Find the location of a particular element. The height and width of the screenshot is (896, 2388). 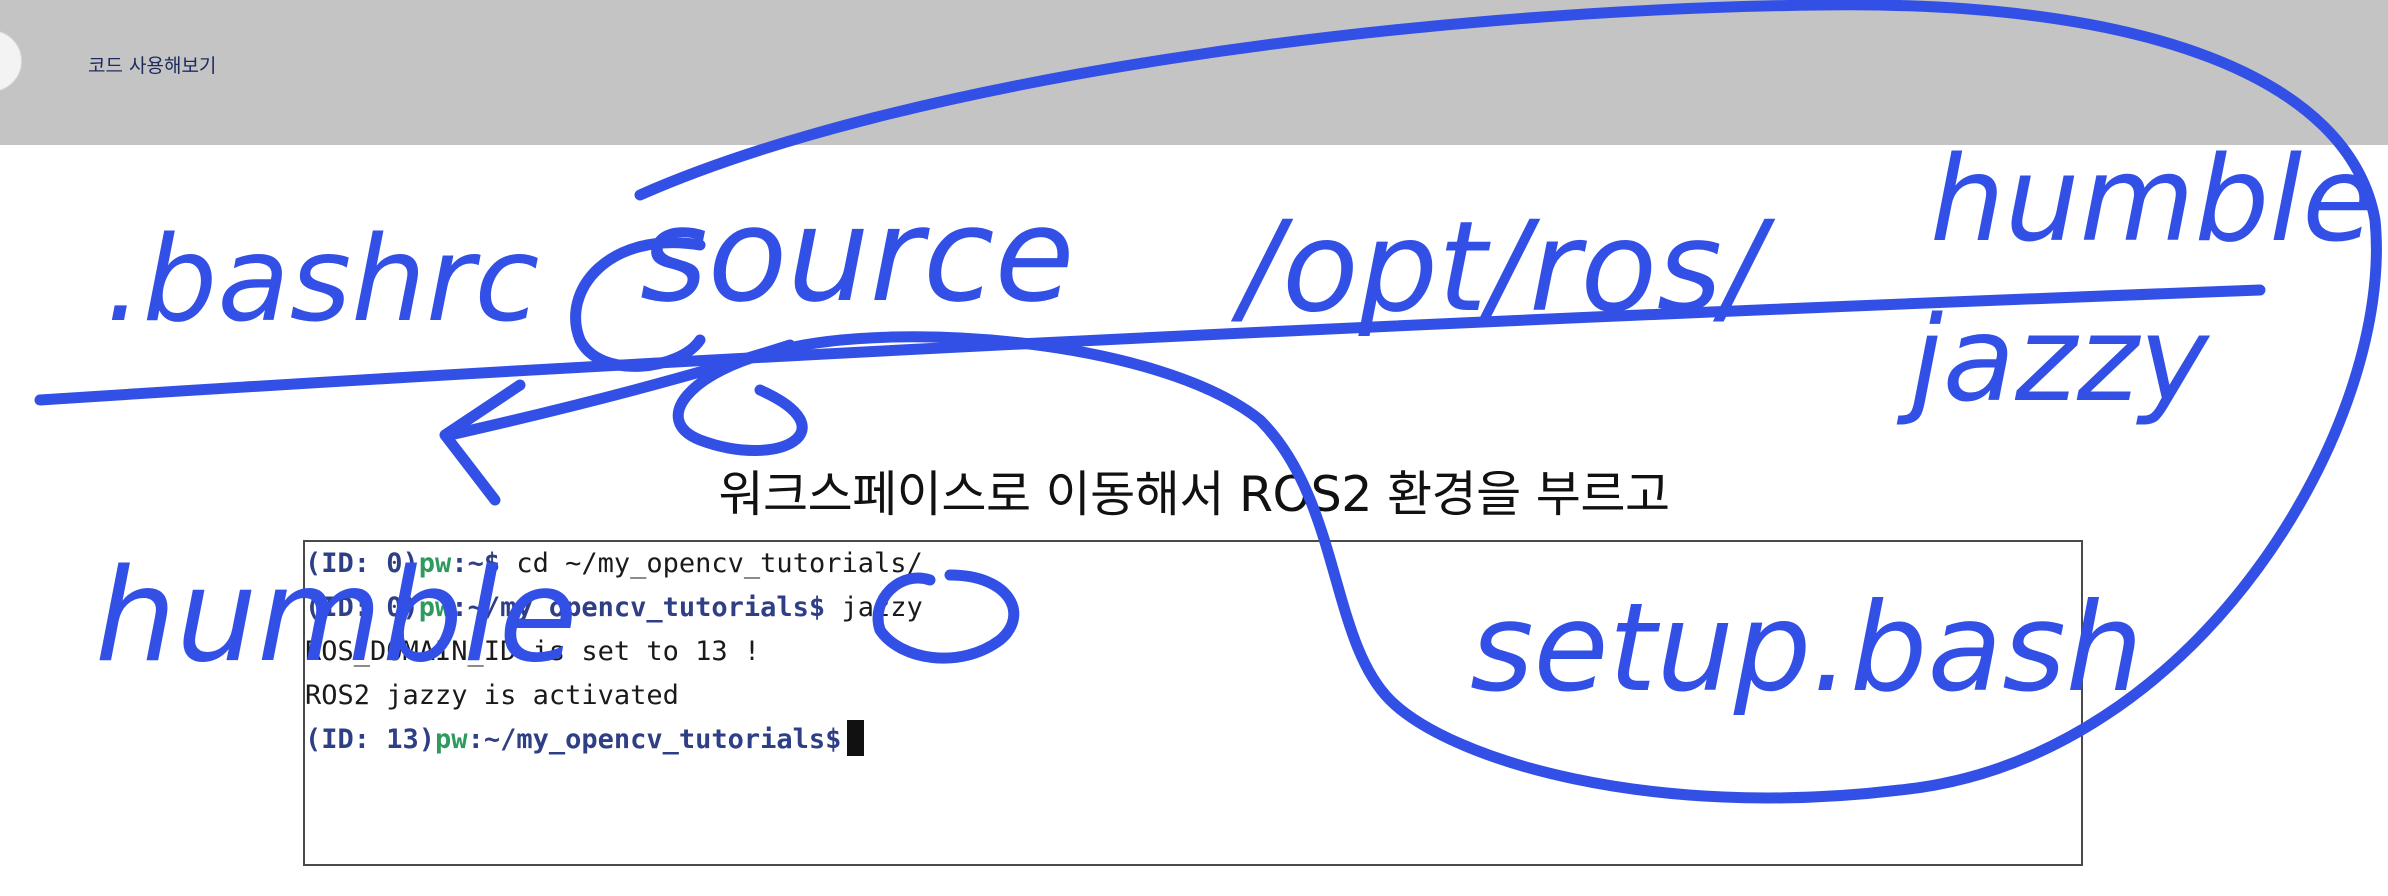

annotation-source: source is located at coordinates (857, 255).